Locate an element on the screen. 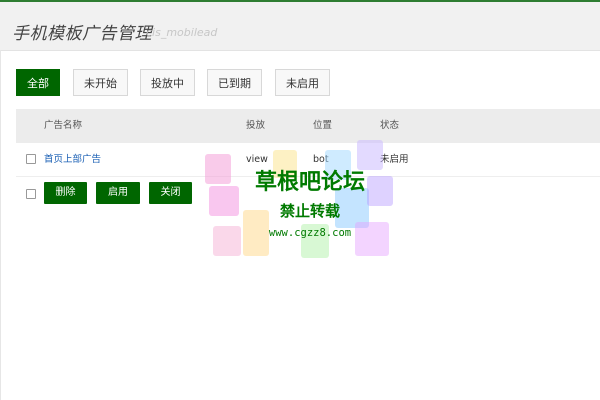 The height and width of the screenshot is (400, 600). close-button: 关闭 is located at coordinates (170, 193).